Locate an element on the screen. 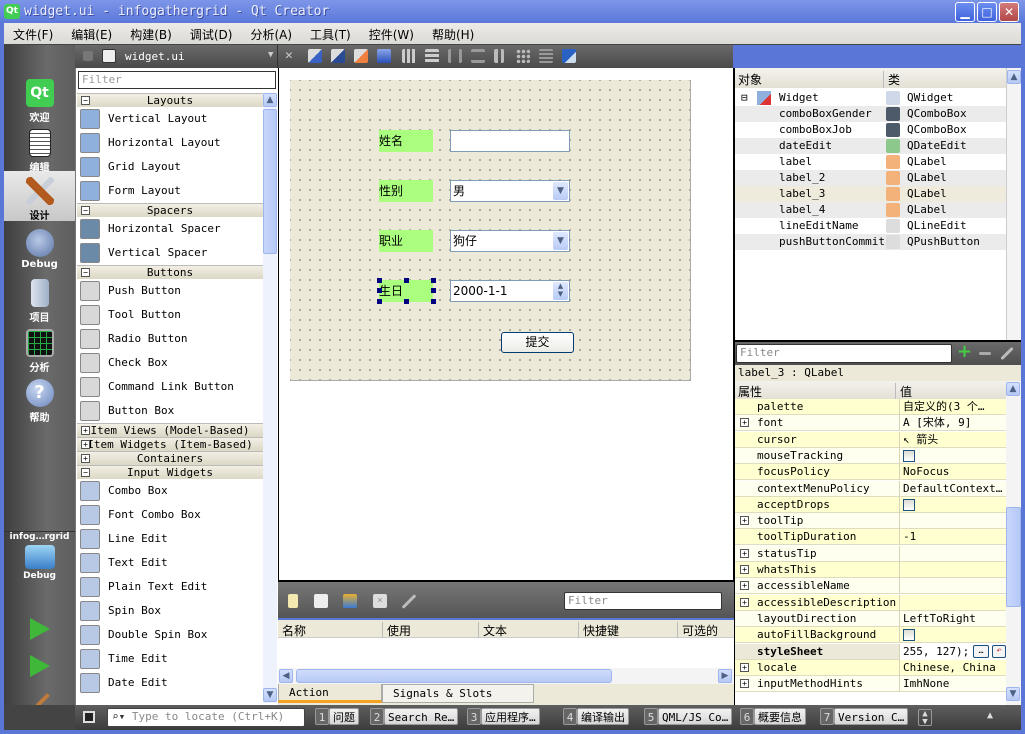  mode-projects: 项目 is located at coordinates (39, 298).